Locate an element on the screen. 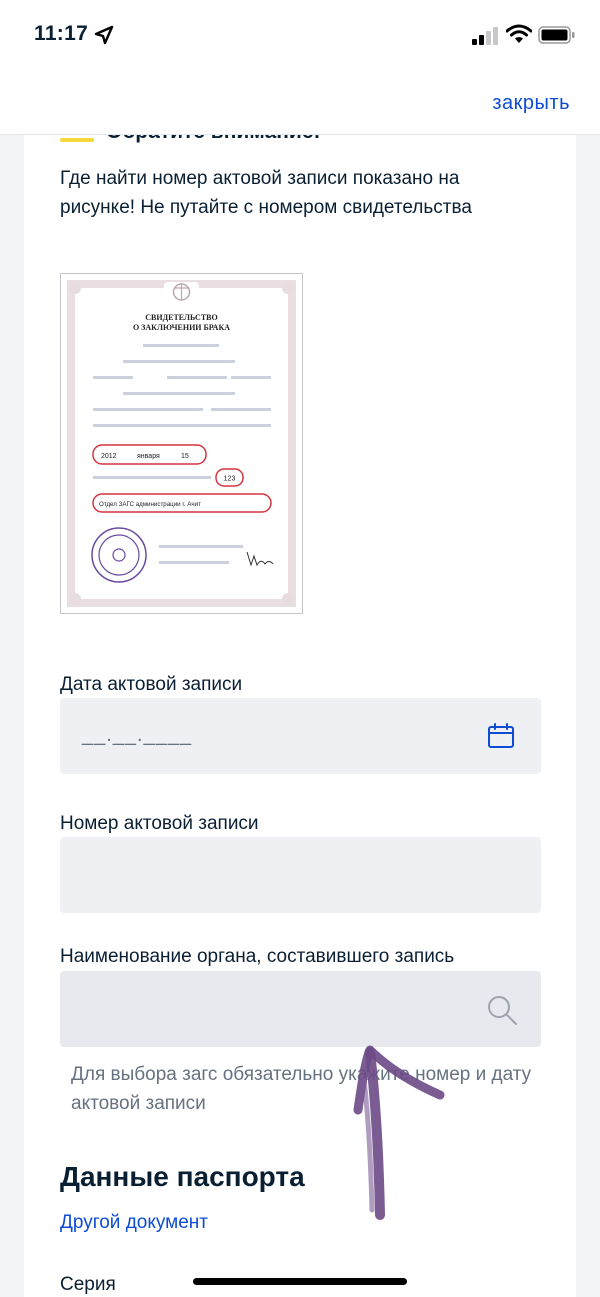 This screenshot has height=1297, width=600. notice-header: Обратите внимание! is located at coordinates (300, 146).